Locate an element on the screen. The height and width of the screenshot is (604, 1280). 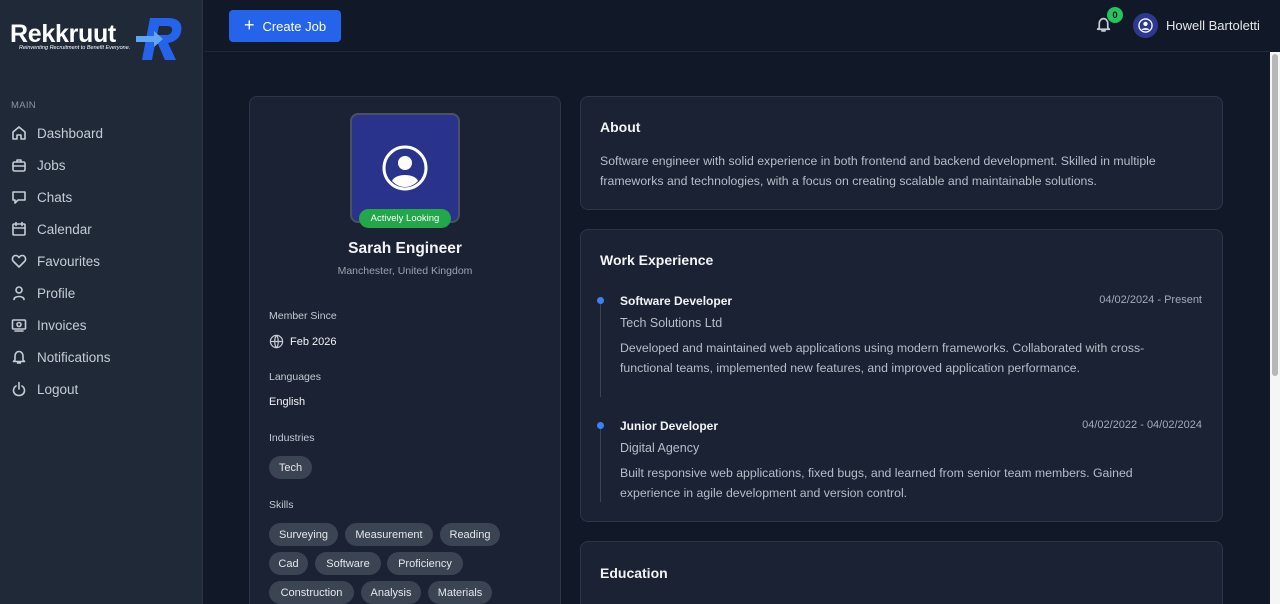
scrollbar-thumb is located at coordinates (1275, 215).